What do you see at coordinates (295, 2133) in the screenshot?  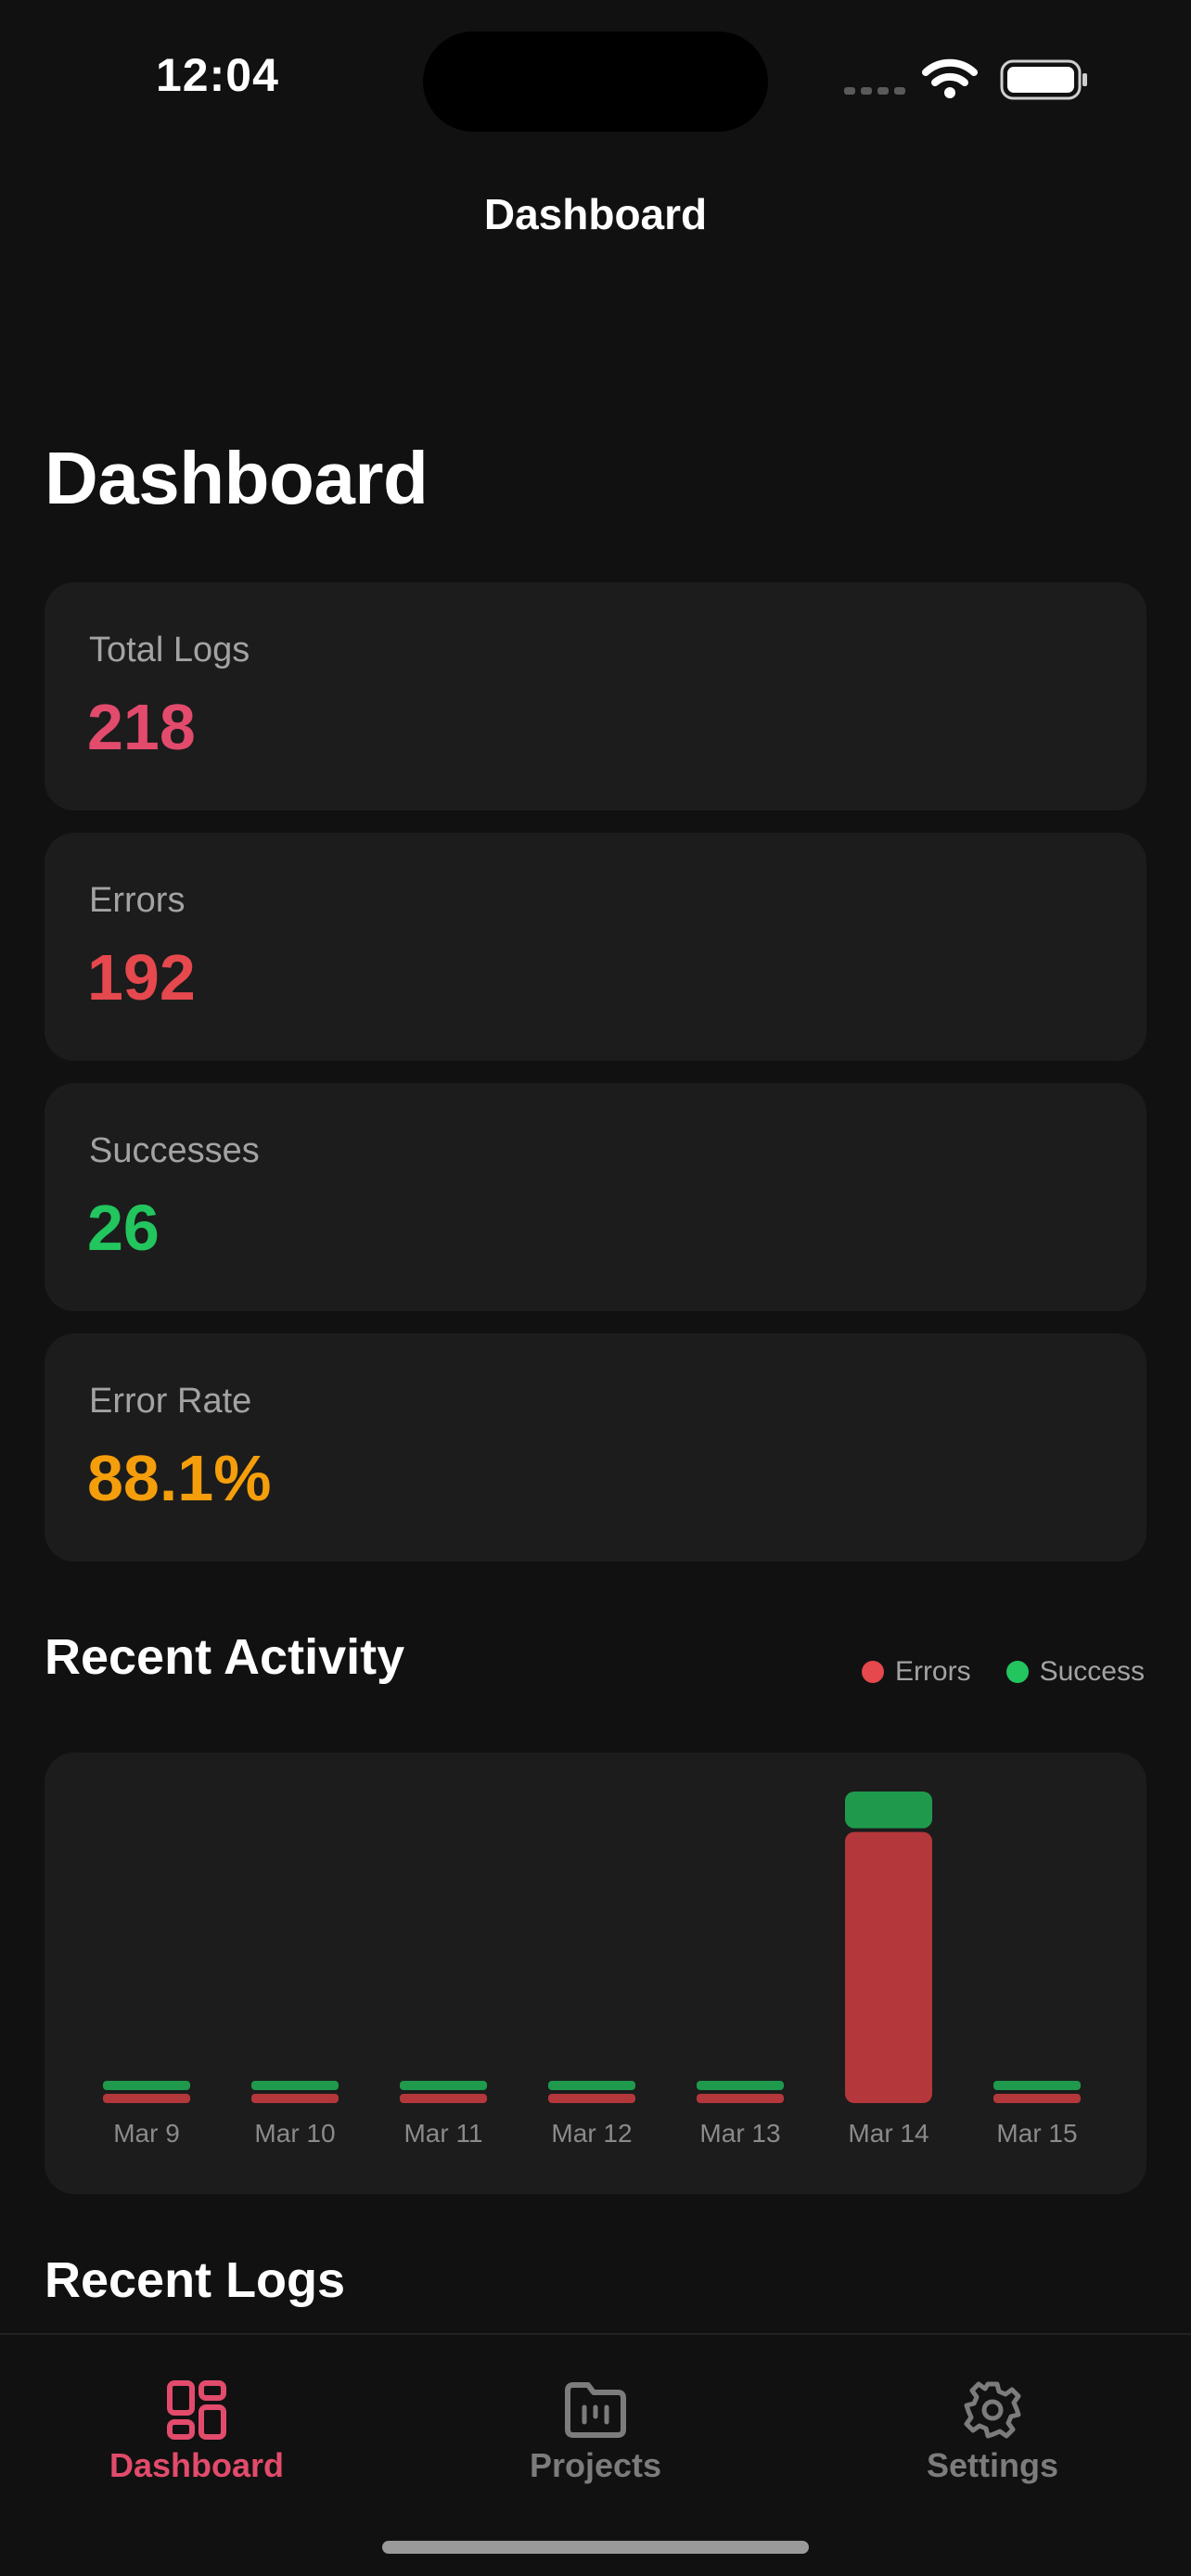 I see `x-tick-label: Mar 10` at bounding box center [295, 2133].